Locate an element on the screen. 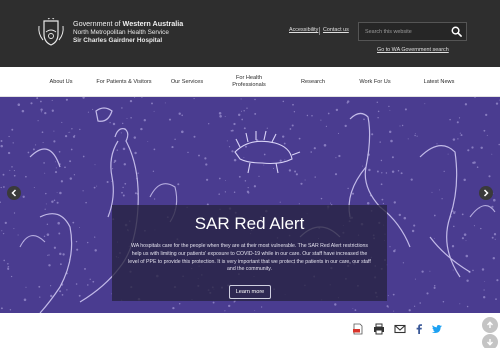 This screenshot has width=500, height=348. nav-item-latest-news: Latest News is located at coordinates (439, 82).